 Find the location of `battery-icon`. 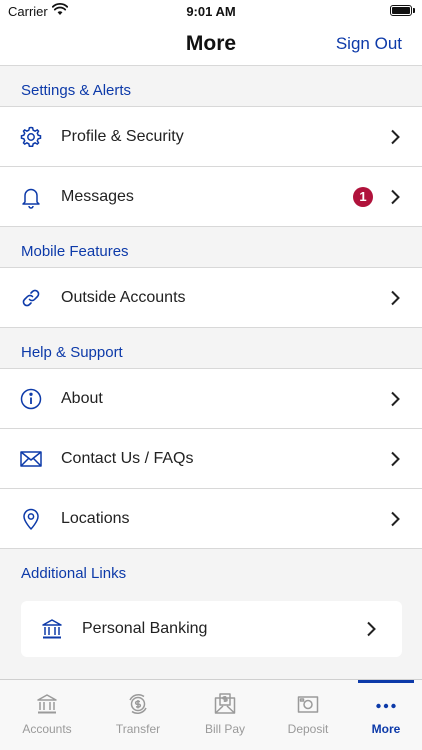

battery-icon is located at coordinates (401, 10).